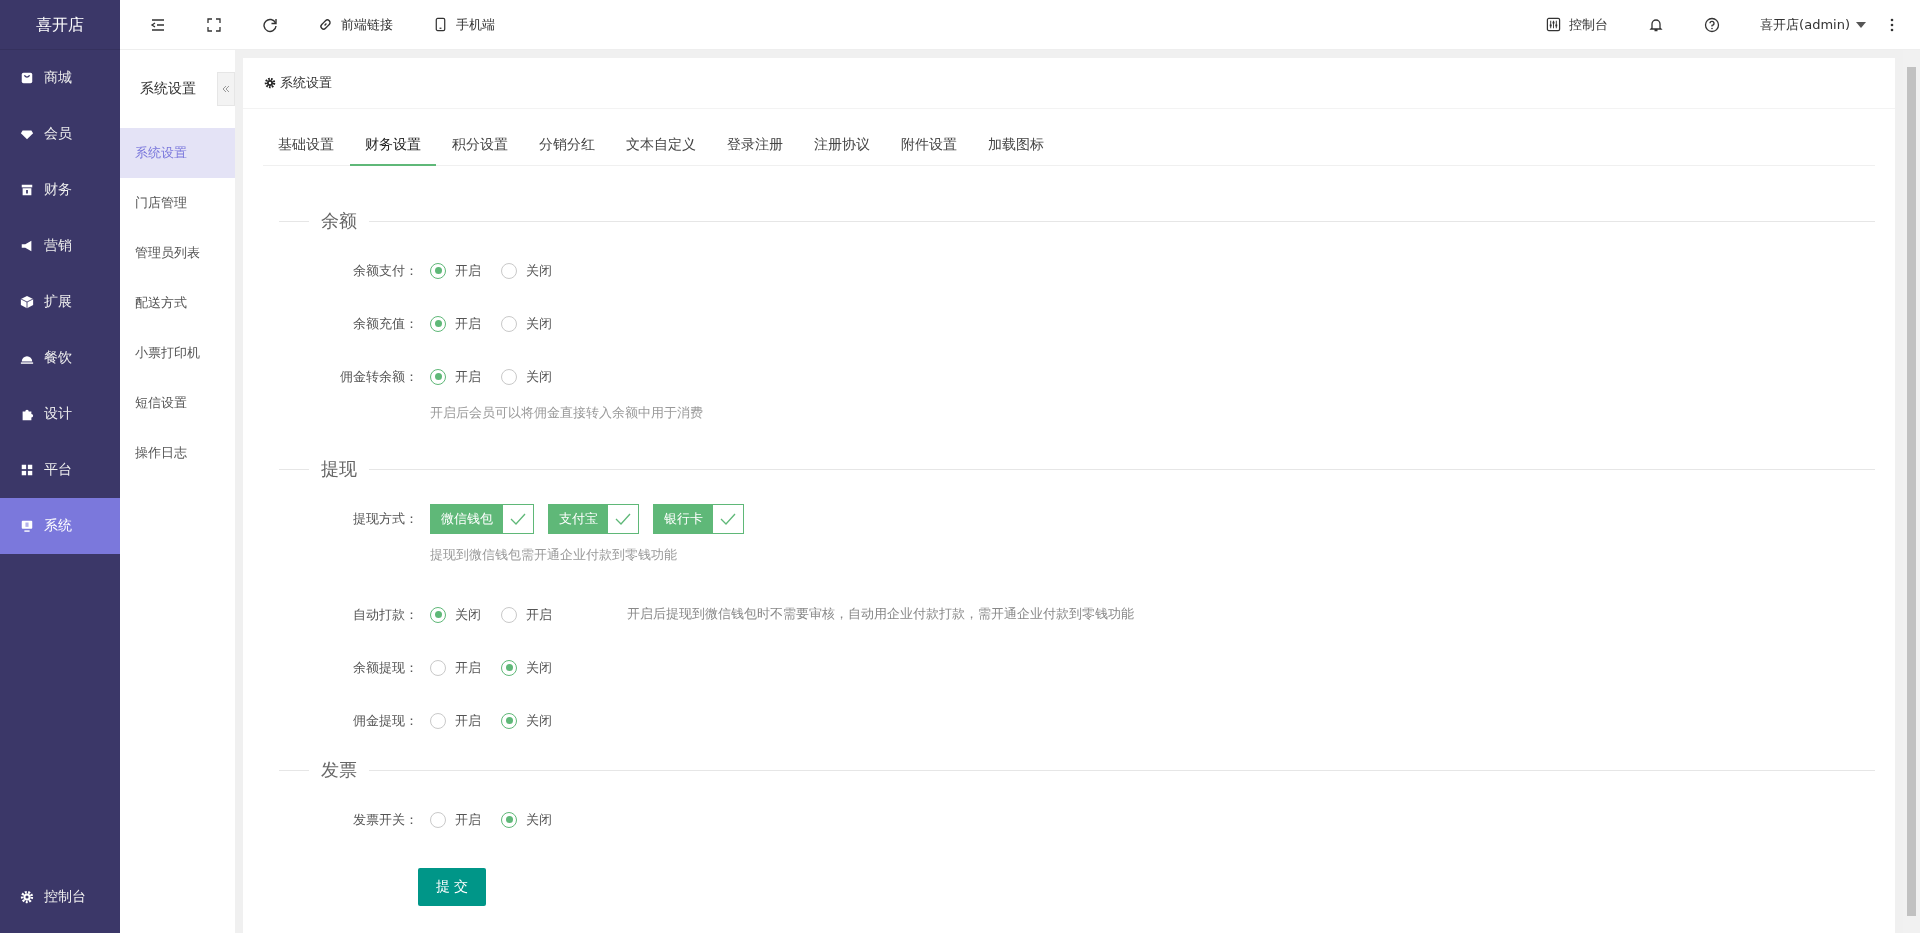 The width and height of the screenshot is (1920, 933). Describe the element at coordinates (27, 78) in the screenshot. I see `bag-icon` at that location.